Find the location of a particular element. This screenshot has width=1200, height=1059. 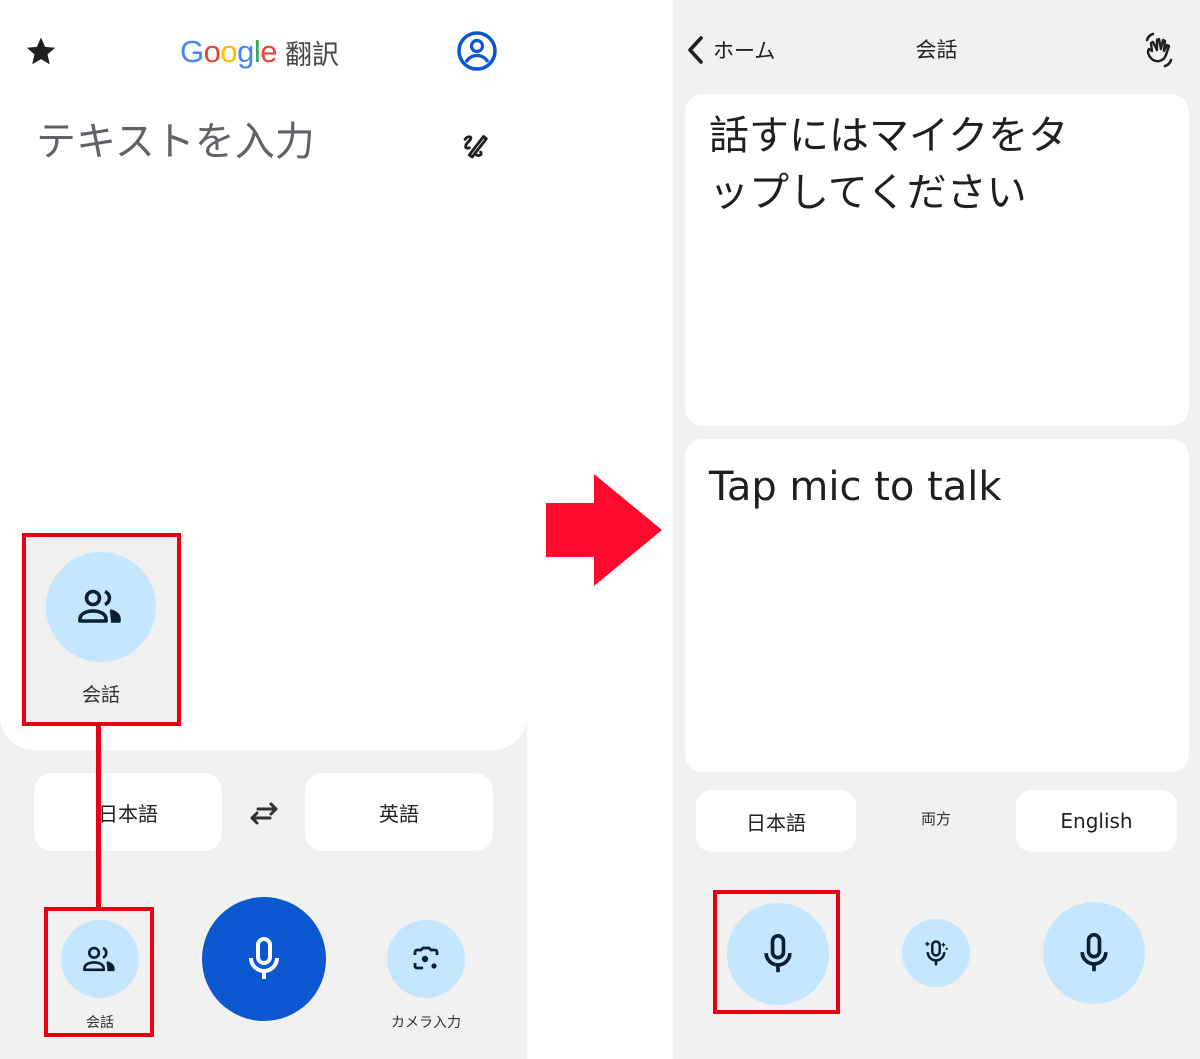

voice-input-circle is located at coordinates (264, 959).